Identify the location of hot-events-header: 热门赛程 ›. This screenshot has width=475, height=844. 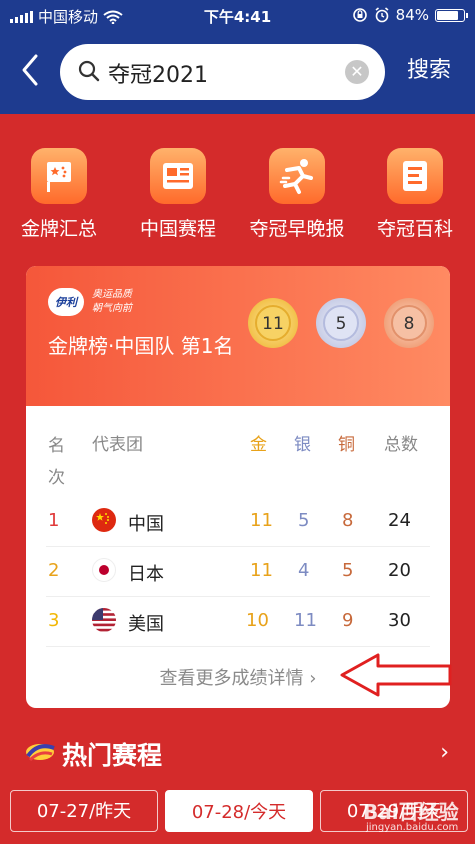
(237, 753).